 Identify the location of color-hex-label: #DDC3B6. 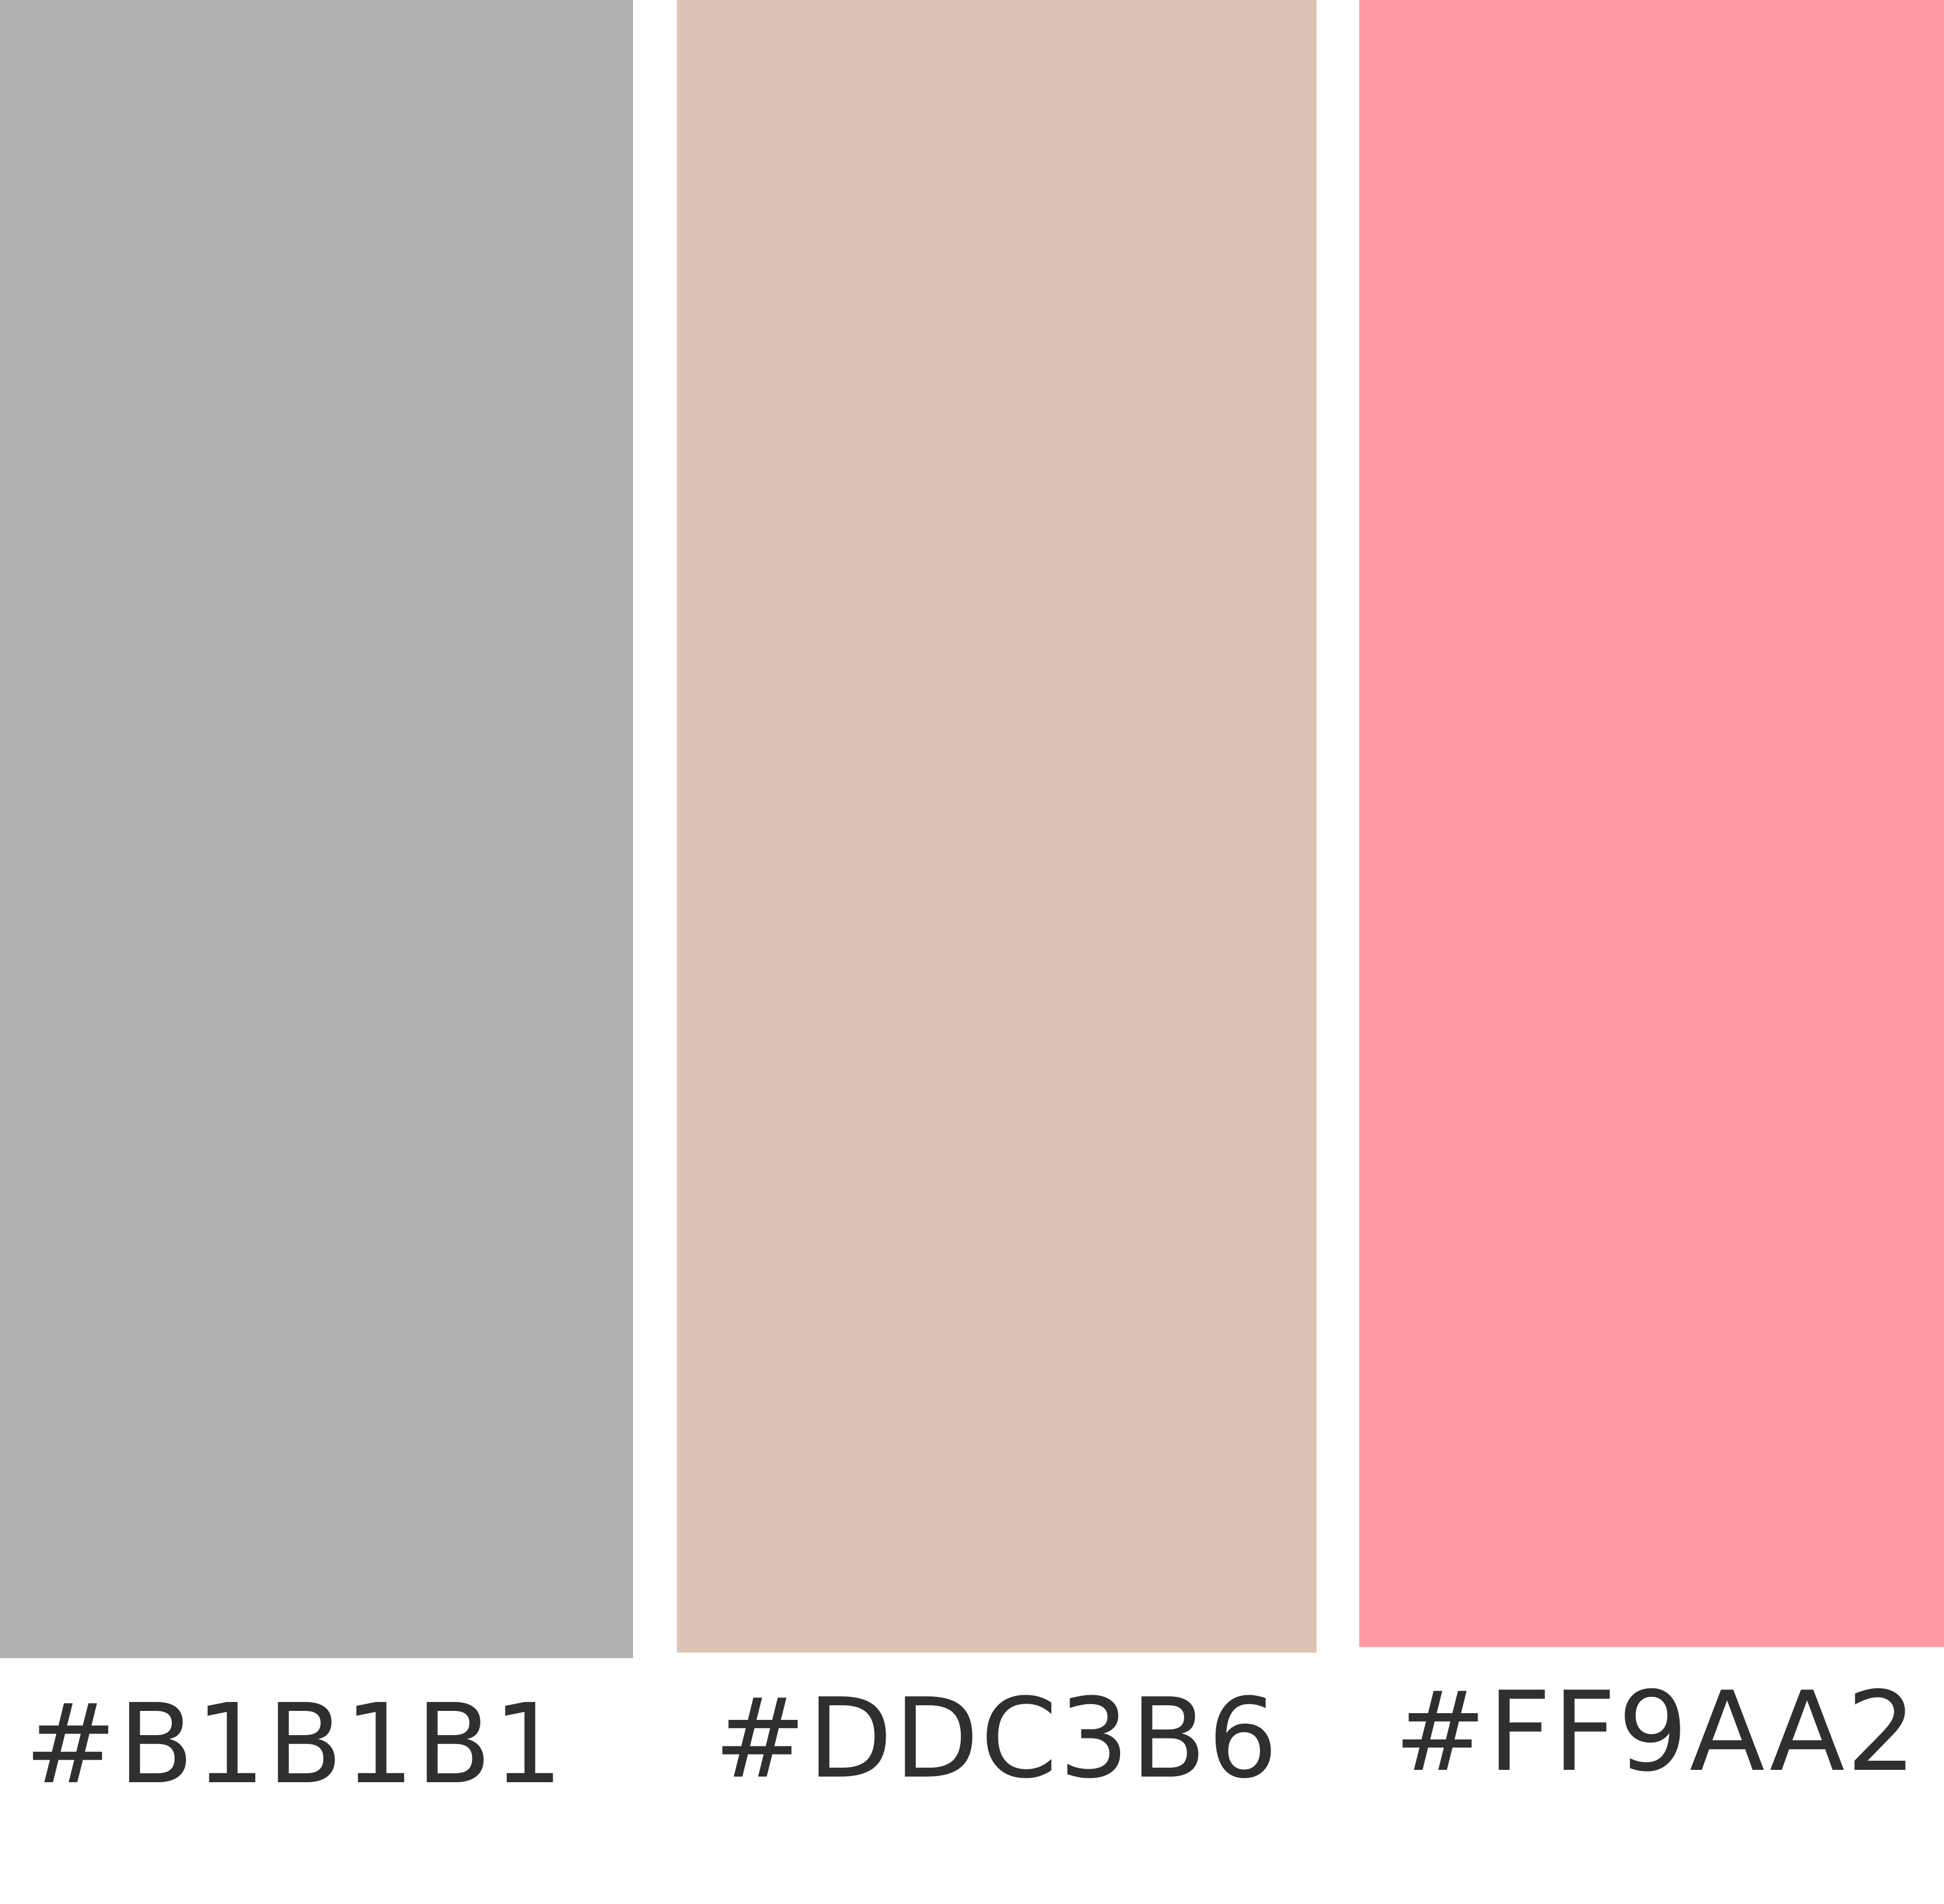
(997, 1739).